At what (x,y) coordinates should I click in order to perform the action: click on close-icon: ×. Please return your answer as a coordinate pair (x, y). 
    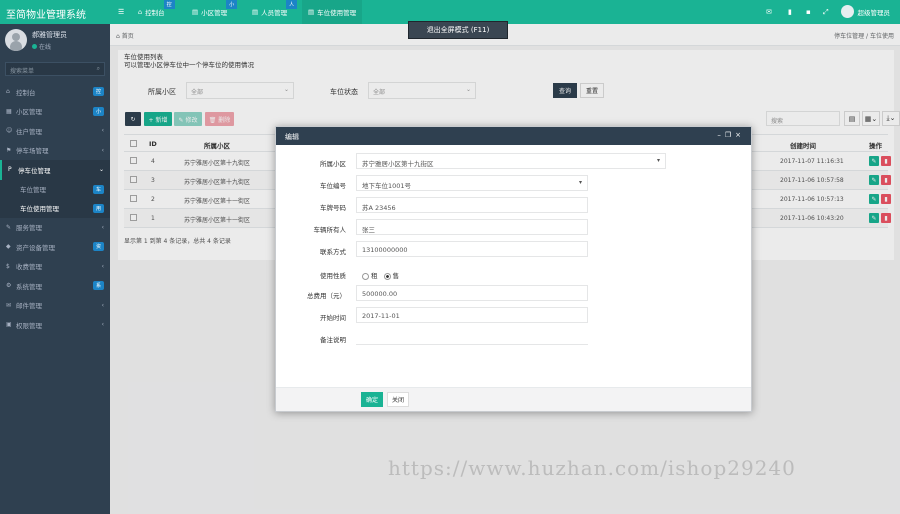
    Looking at the image, I should click on (740, 135).